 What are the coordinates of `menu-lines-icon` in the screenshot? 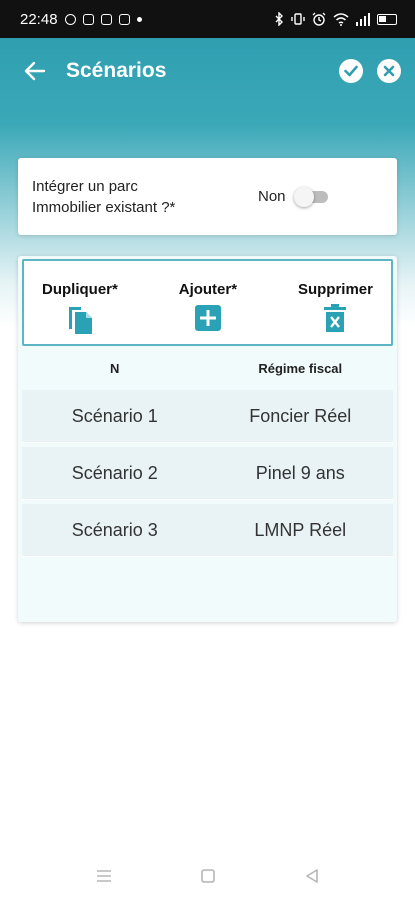 It's located at (103, 876).